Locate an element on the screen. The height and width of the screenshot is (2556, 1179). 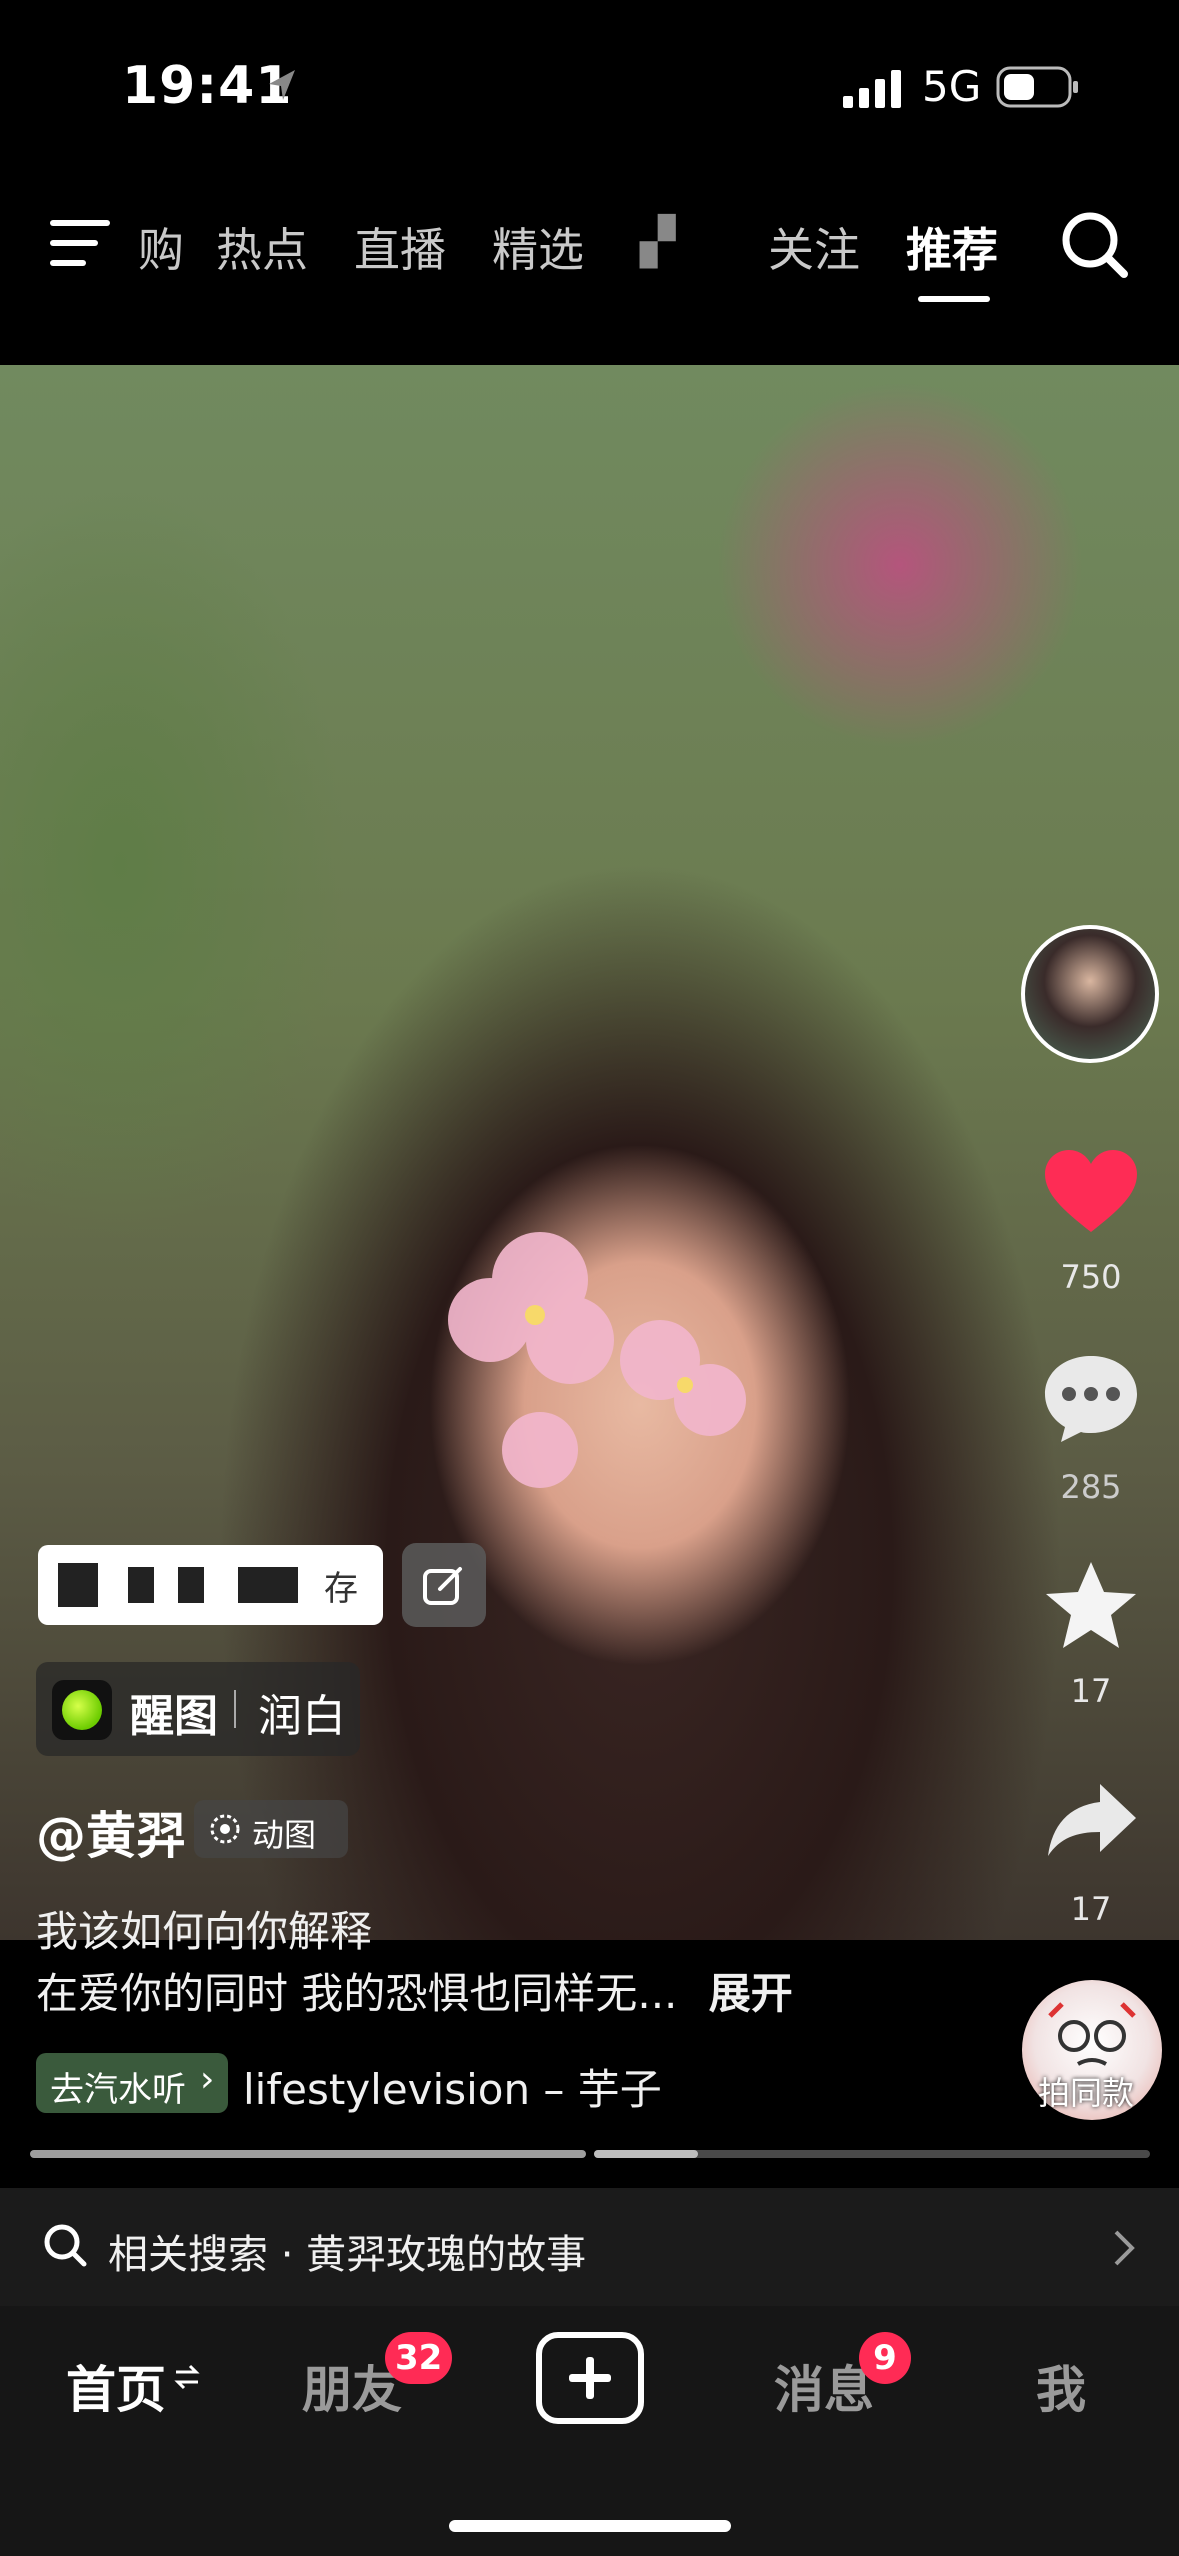
share-arrow-icon is located at coordinates (1092, 1820).